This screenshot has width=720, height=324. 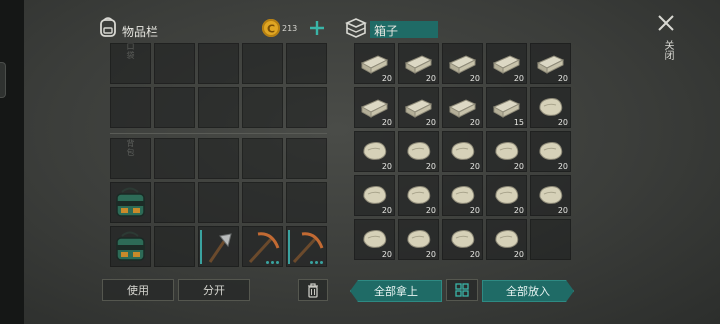 What do you see at coordinates (528, 291) in the screenshot?
I see `put-all-button: 全部放入` at bounding box center [528, 291].